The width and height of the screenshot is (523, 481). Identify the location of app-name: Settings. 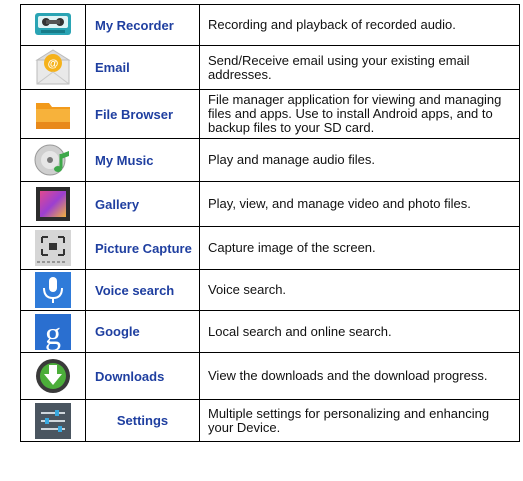
(142, 420).